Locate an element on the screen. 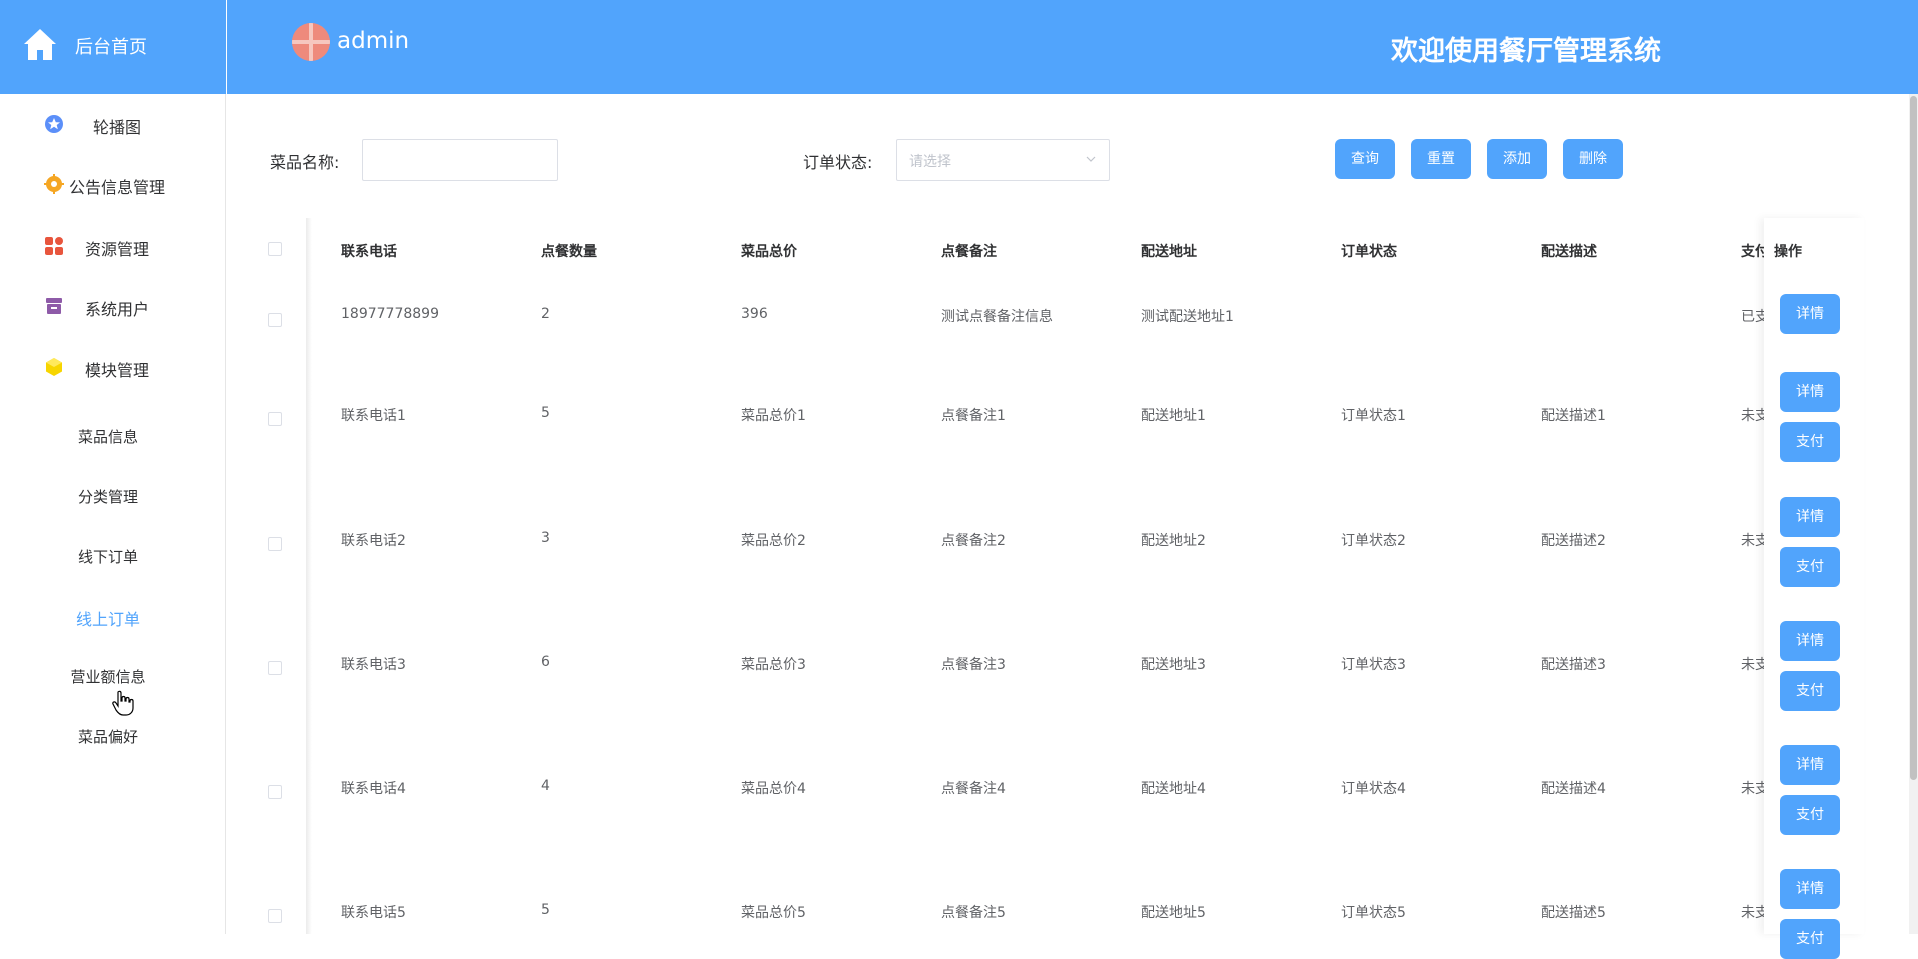 This screenshot has height=959, width=1918. sidebar-subitem-categories: 分类管理 is located at coordinates (113, 496).